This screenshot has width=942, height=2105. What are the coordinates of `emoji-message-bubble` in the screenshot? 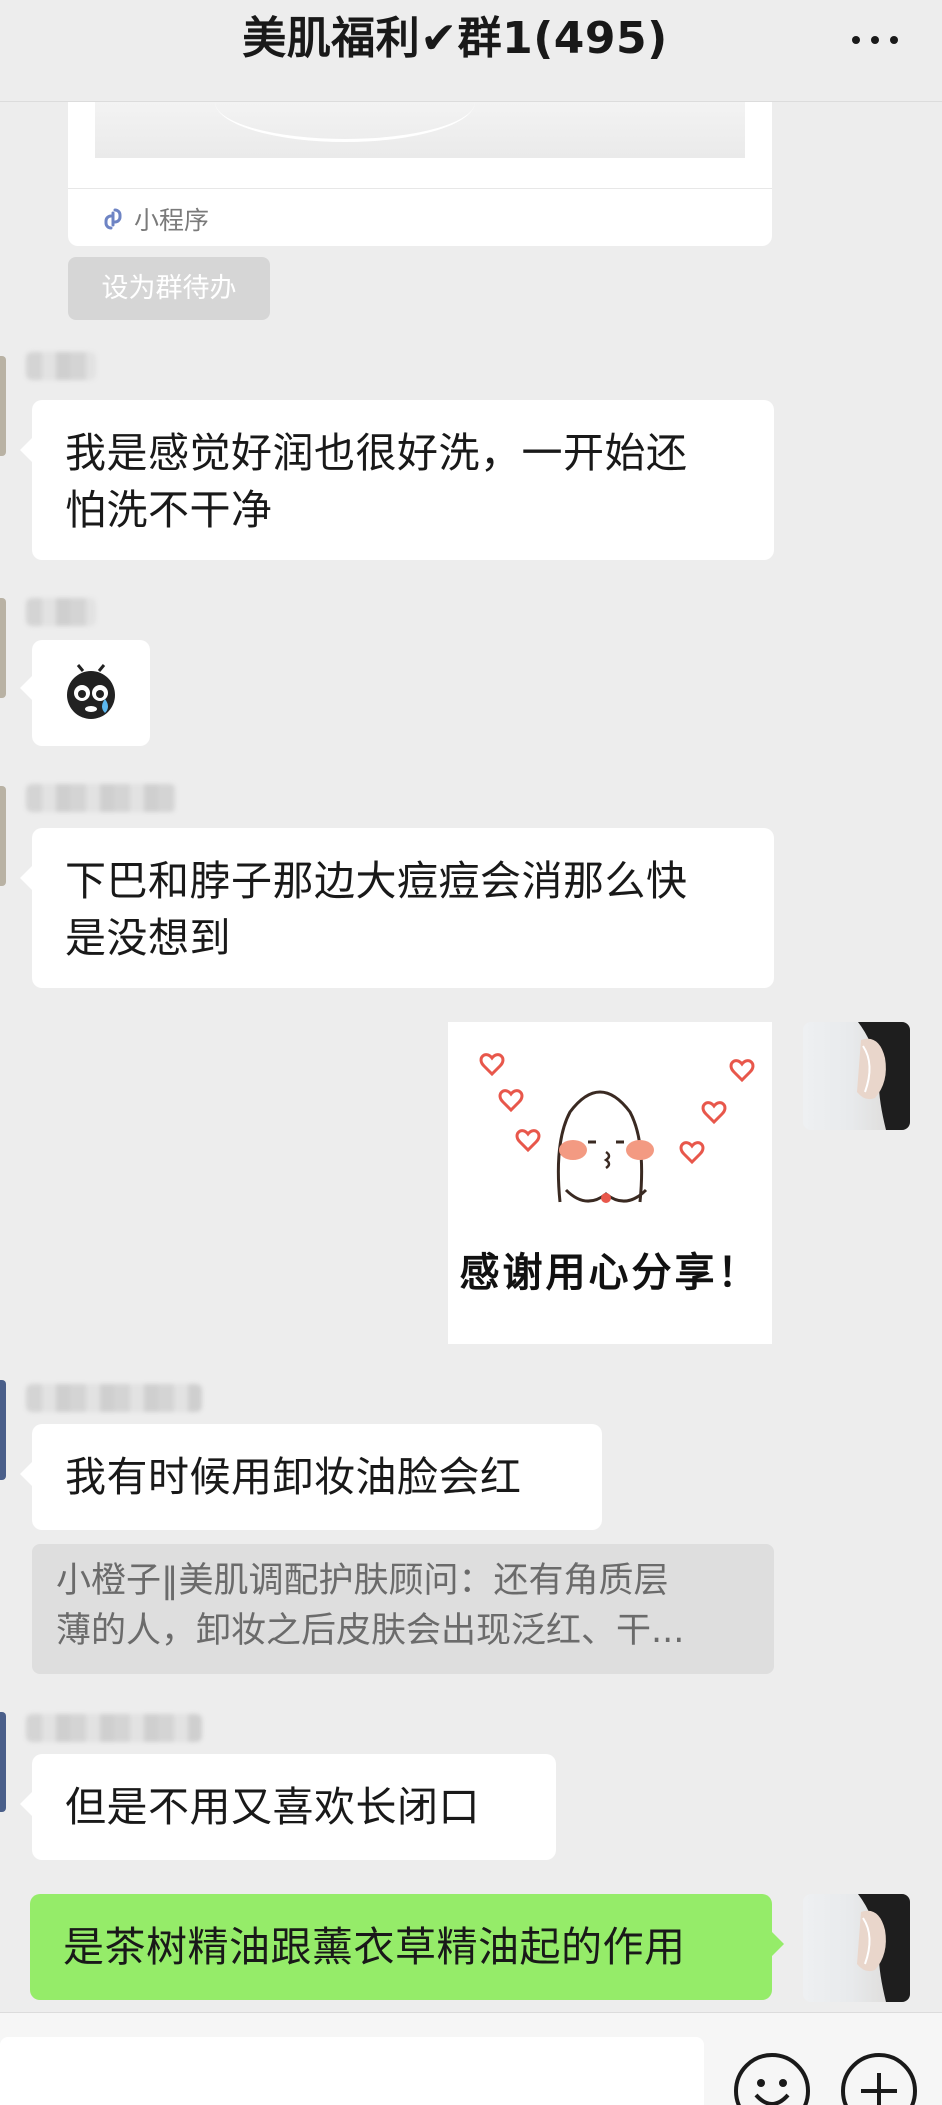 It's located at (85, 693).